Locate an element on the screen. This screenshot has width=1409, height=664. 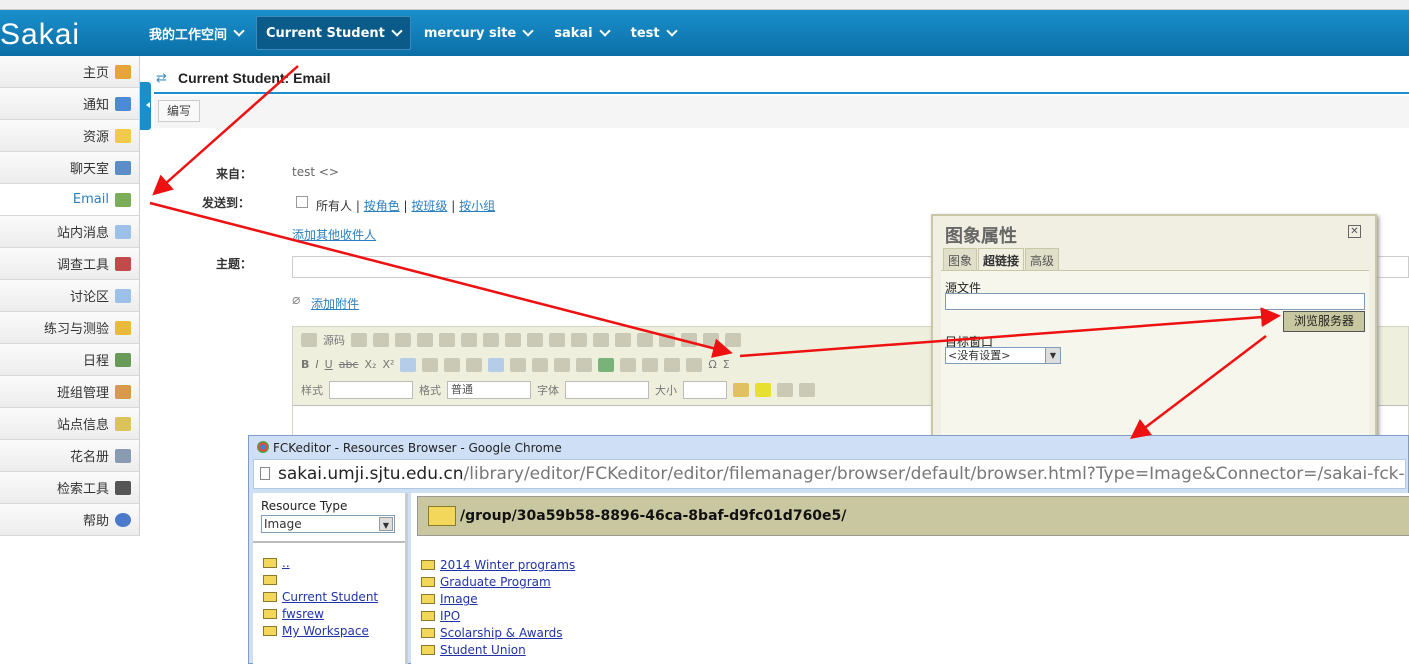
tree-item: My Workspace is located at coordinates (320, 631).